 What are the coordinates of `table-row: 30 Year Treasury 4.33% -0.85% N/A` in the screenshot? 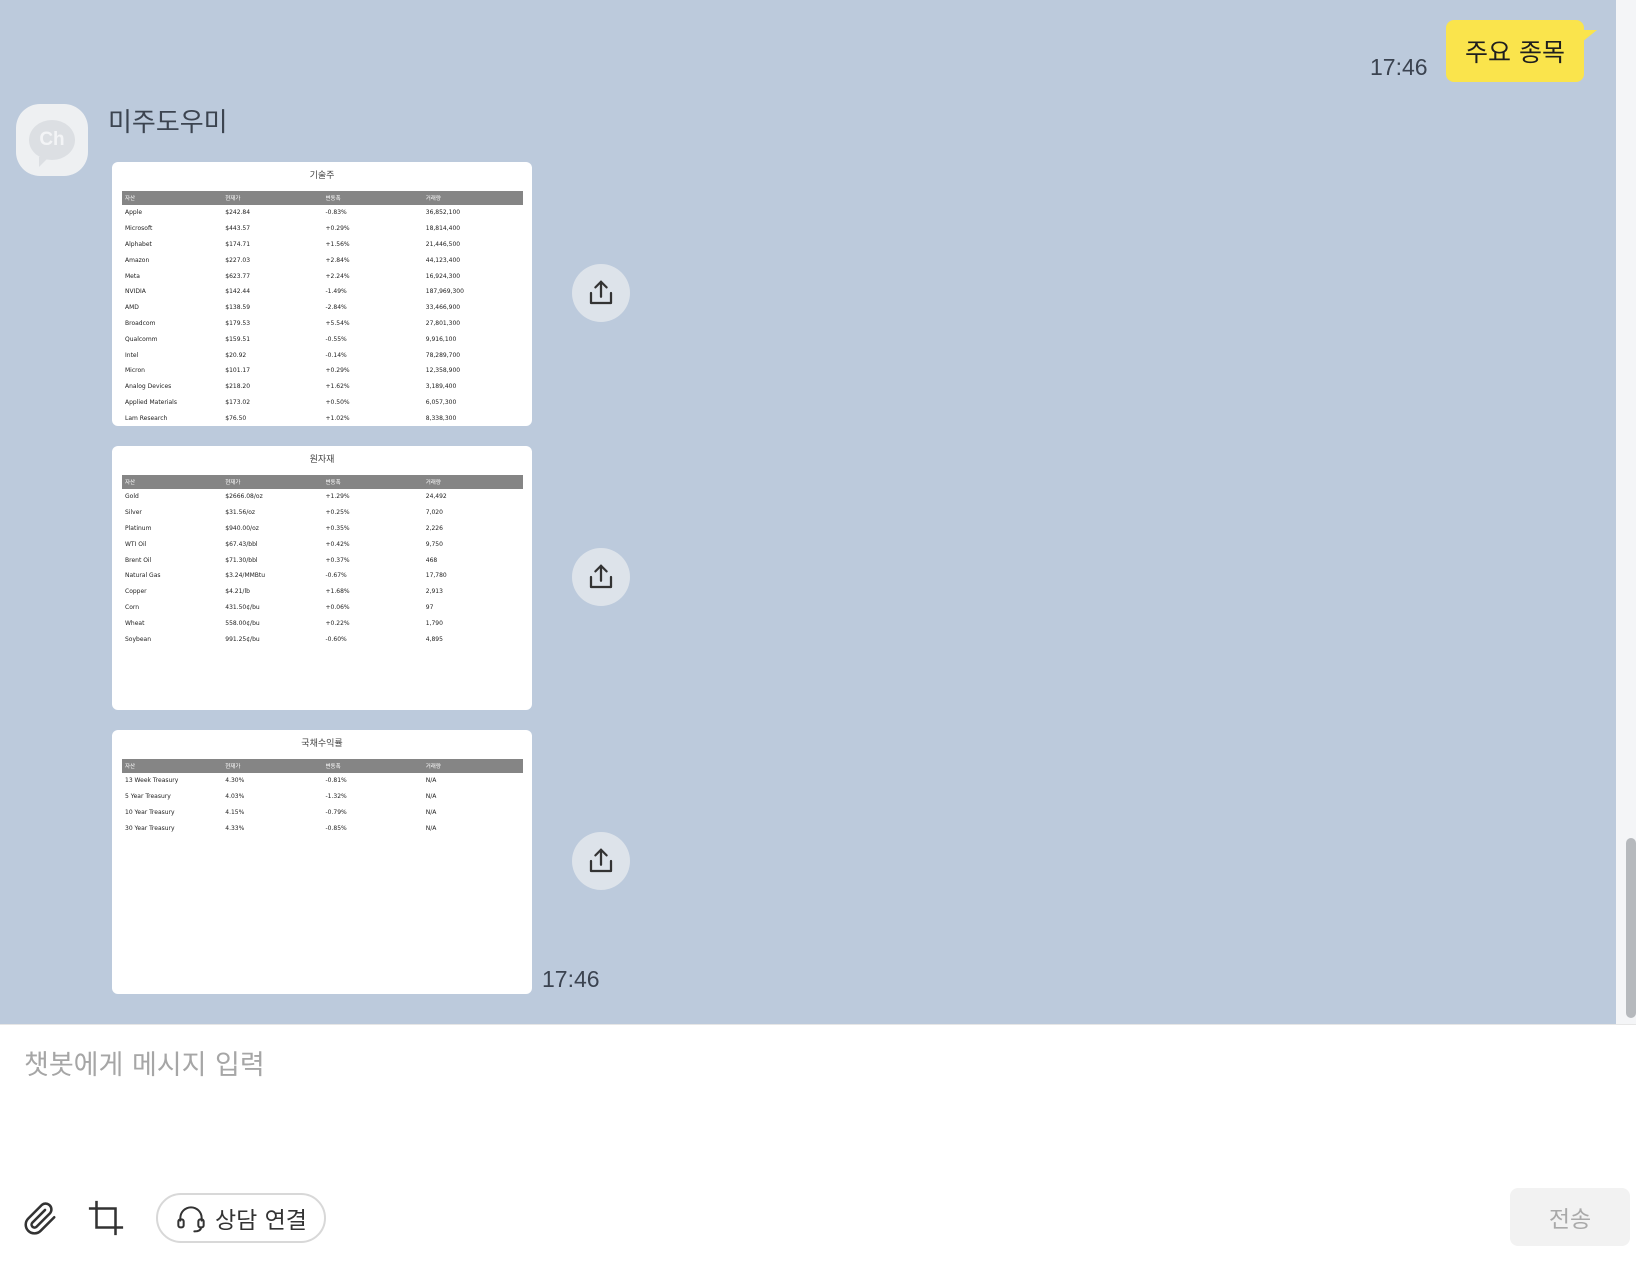 It's located at (322, 828).